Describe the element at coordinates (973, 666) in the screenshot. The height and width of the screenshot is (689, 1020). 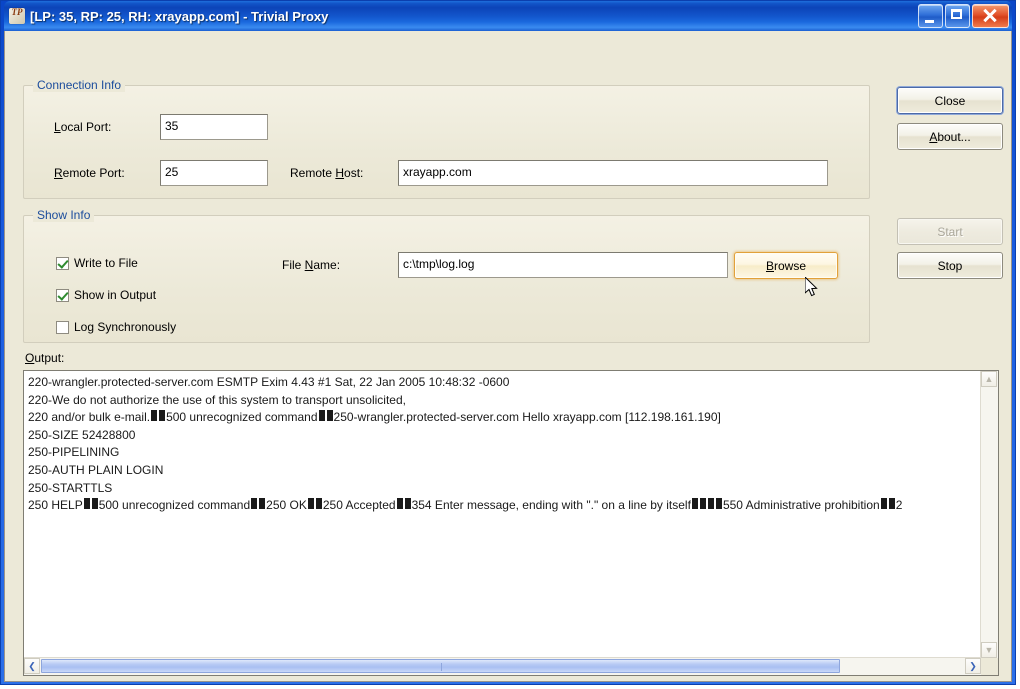
I see `scroll-right-icon: ❯` at that location.